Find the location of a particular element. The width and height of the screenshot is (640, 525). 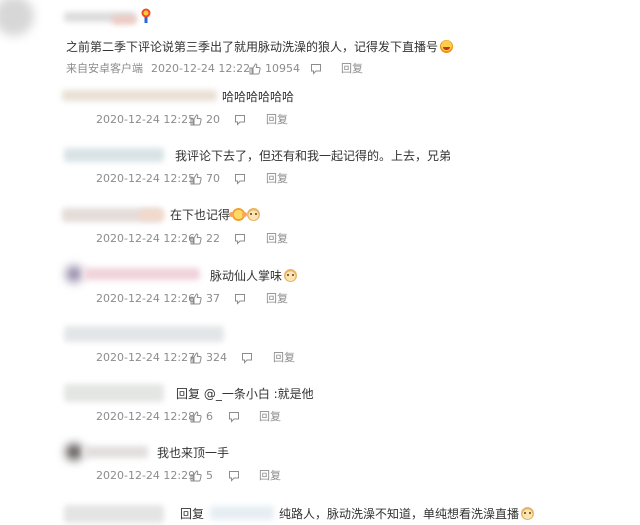

reply-like-button: 70 is located at coordinates (205, 179).